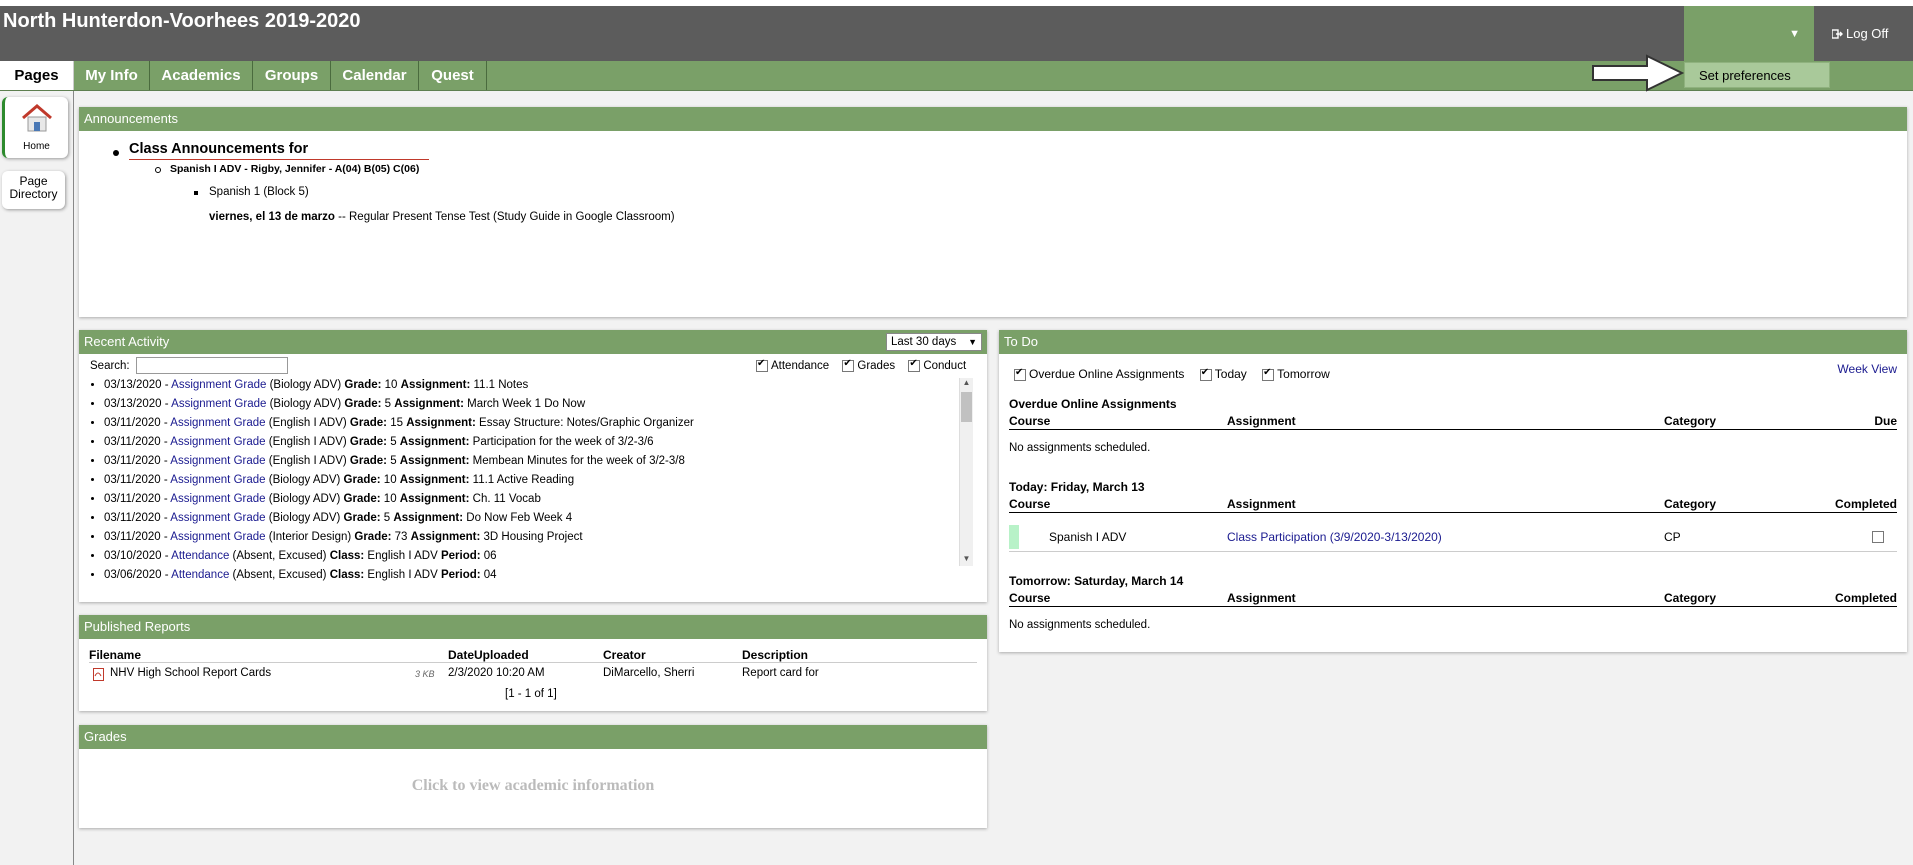 Image resolution: width=1913 pixels, height=865 pixels. What do you see at coordinates (966, 407) in the screenshot?
I see `scroll-thumb` at bounding box center [966, 407].